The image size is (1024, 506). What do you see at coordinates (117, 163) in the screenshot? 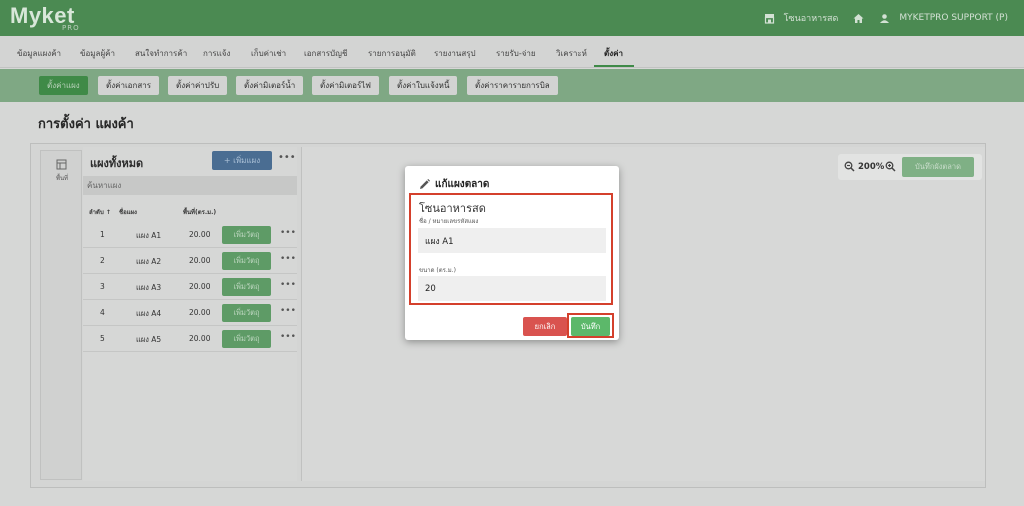
I see `stall-list-title: แผงทั้งหมด` at bounding box center [117, 163].